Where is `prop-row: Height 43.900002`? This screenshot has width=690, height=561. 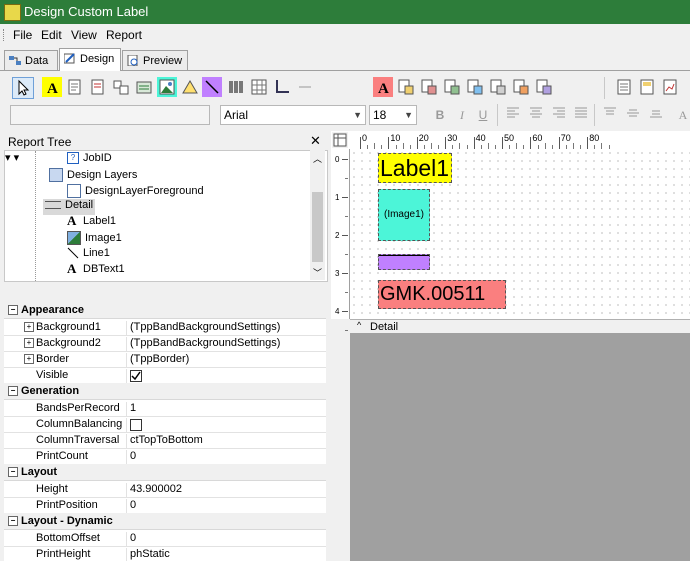
prop-row: Height 43.900002 is located at coordinates (165, 489).